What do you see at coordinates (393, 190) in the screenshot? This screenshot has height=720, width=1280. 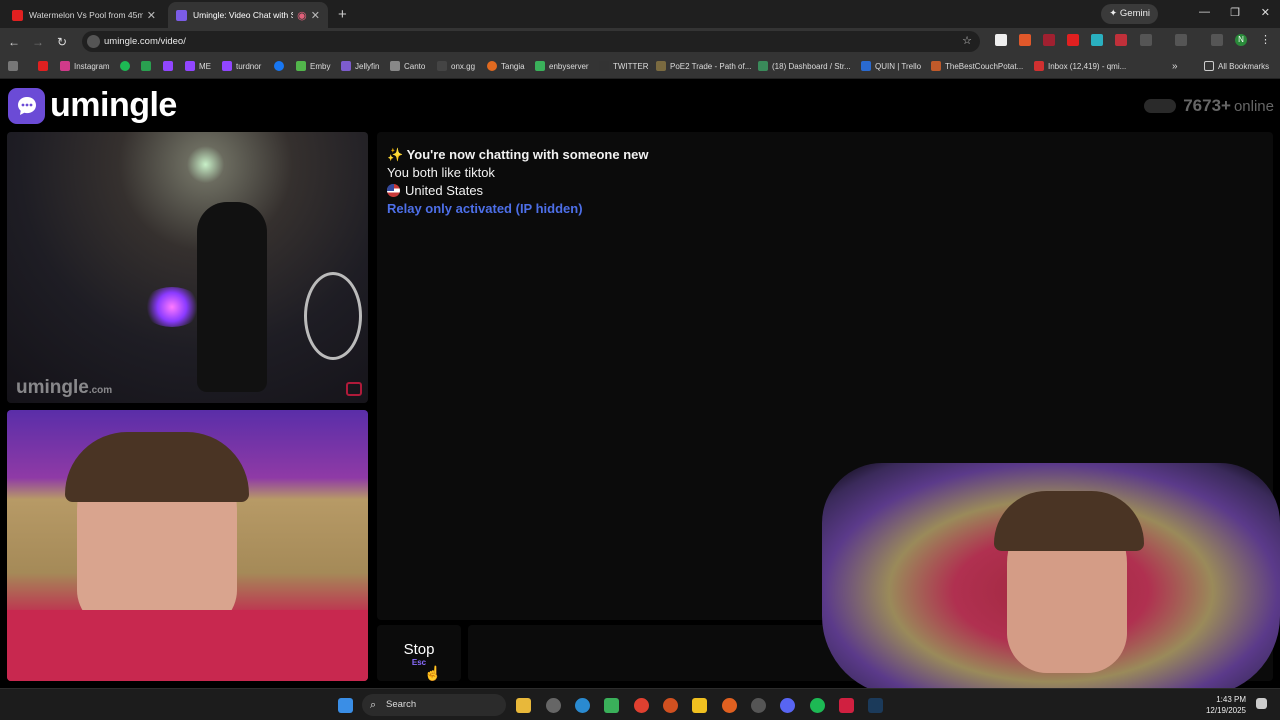 I see `us-flag-icon` at bounding box center [393, 190].